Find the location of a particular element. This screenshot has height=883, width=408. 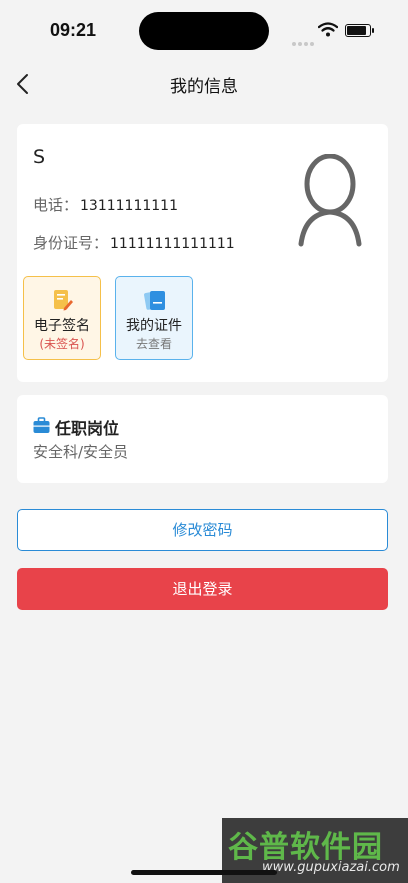

id-number-label: 身份证号： is located at coordinates (71, 243).